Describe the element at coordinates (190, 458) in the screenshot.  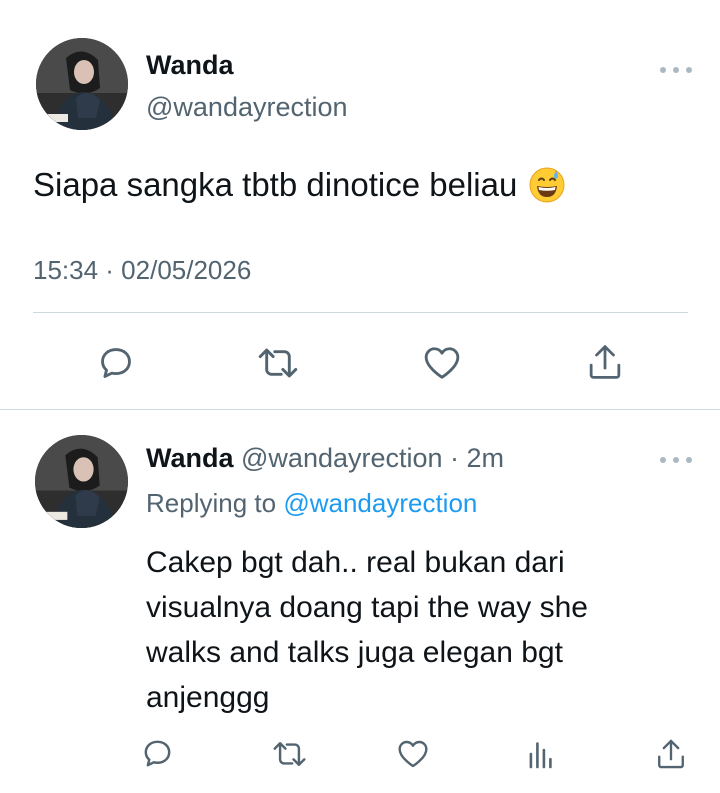
I see `reply-tweet-author-name: Wanda` at that location.